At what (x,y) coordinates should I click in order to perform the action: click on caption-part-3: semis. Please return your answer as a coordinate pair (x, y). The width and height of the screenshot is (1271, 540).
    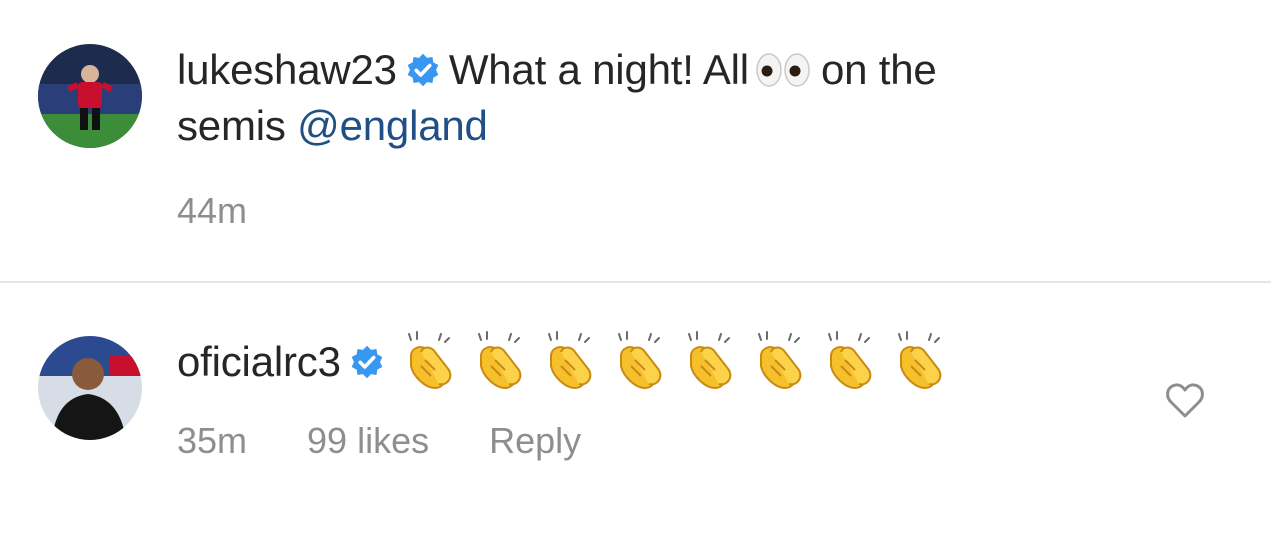
    Looking at the image, I should click on (231, 125).